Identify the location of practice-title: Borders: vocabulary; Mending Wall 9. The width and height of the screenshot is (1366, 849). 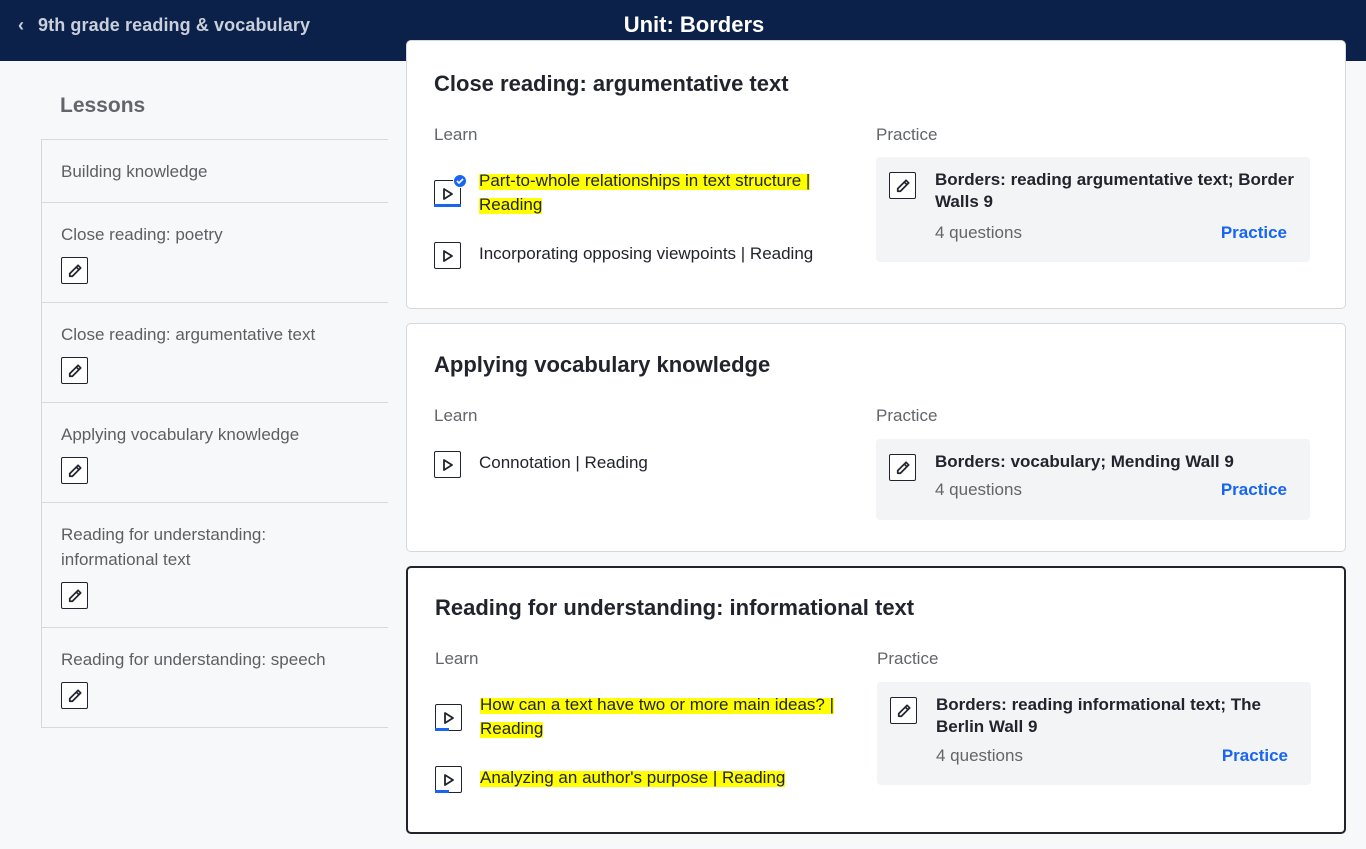
(1084, 461).